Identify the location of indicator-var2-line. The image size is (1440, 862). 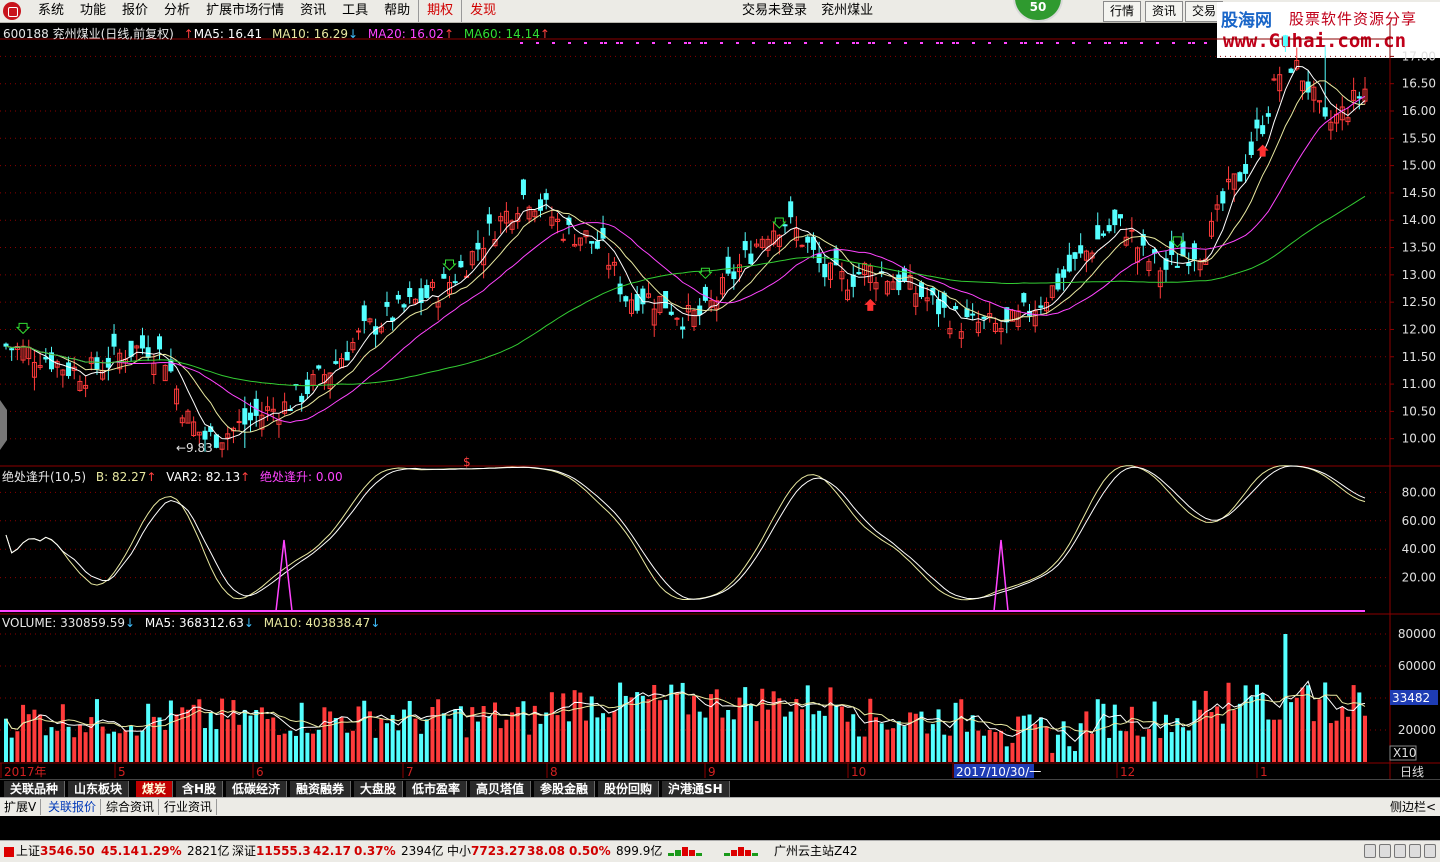
(685, 532).